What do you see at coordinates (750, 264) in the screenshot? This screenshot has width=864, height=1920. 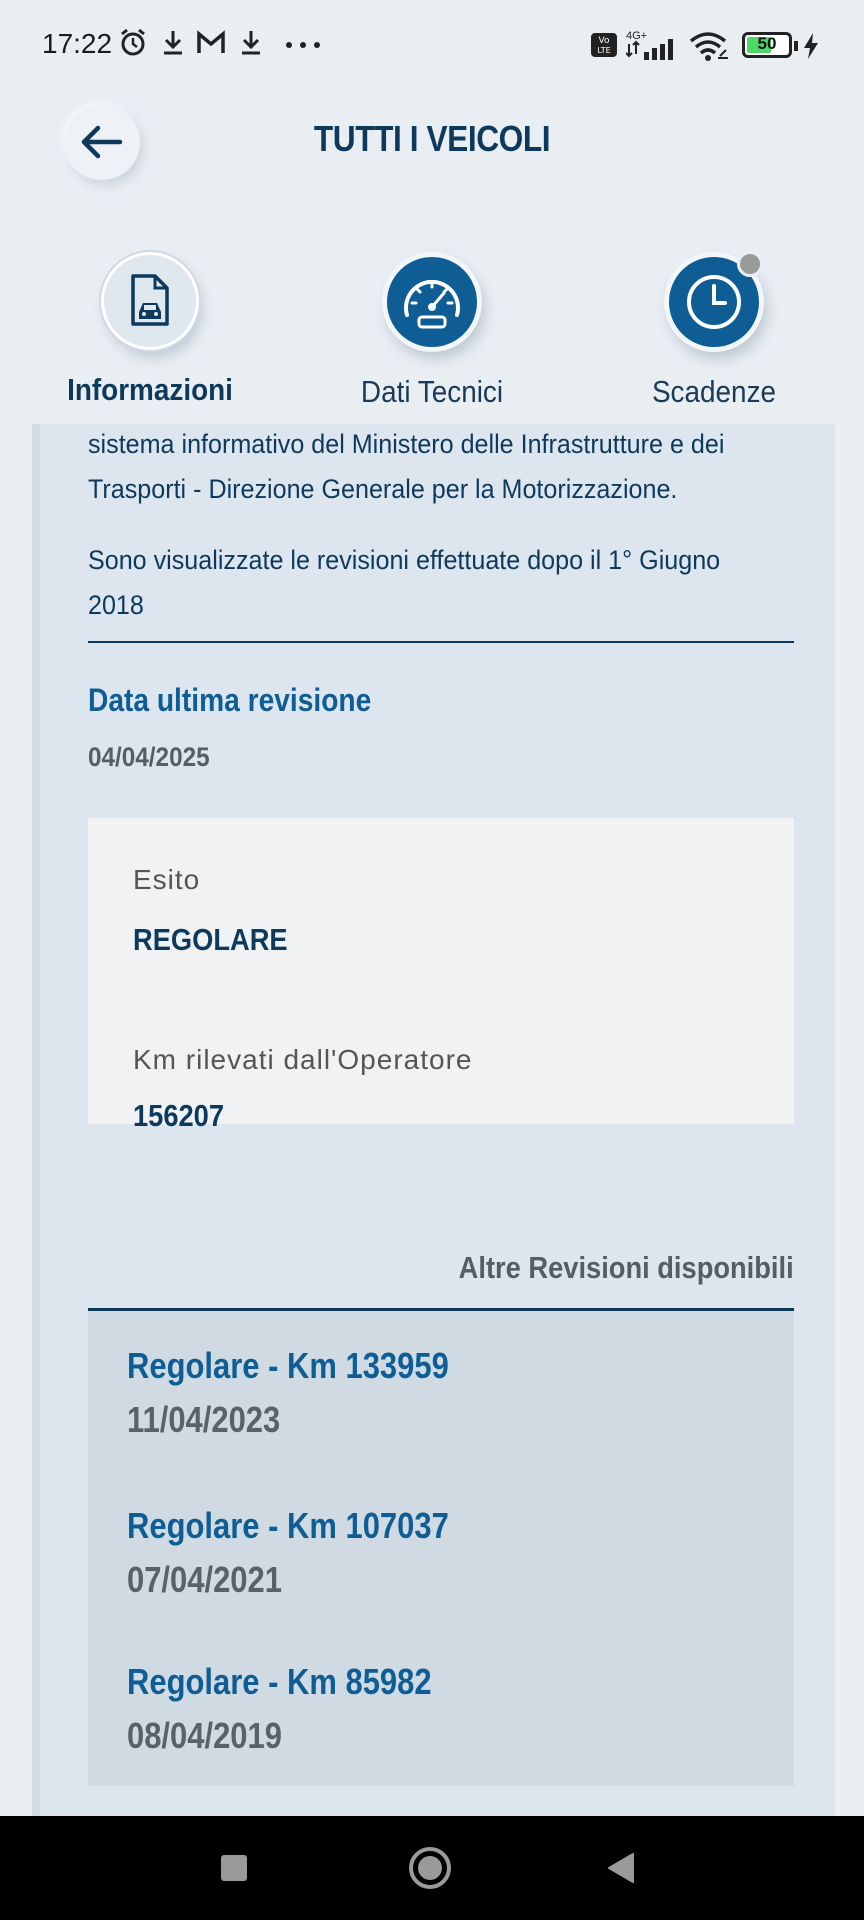 I see `notification-dot` at bounding box center [750, 264].